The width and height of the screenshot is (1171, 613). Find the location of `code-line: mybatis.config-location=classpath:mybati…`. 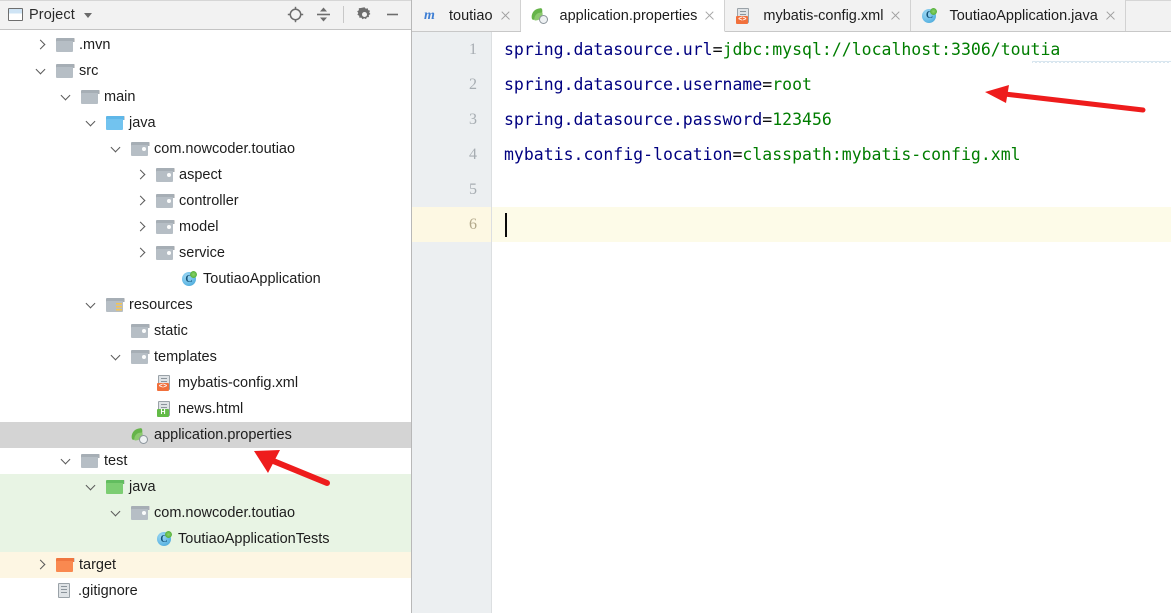

code-line: mybatis.config-location=classpath:mybati… is located at coordinates (831, 154).